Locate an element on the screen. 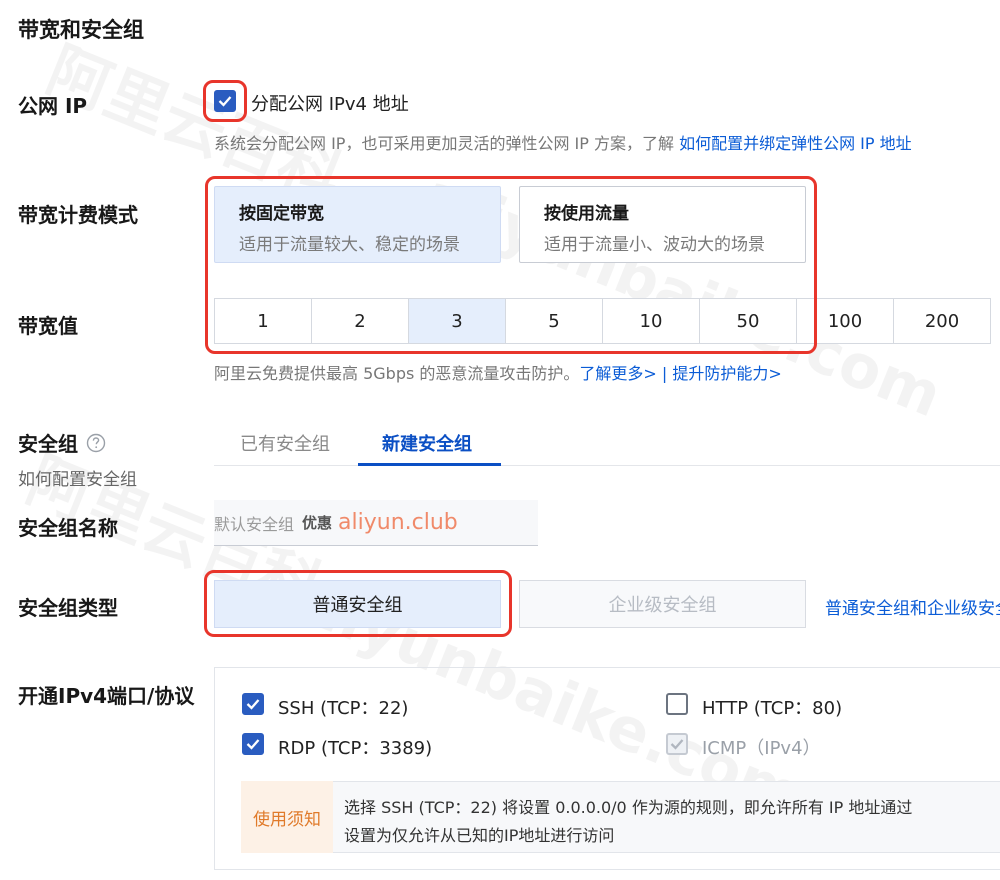  security-group-label: 安全组 is located at coordinates (48, 444).